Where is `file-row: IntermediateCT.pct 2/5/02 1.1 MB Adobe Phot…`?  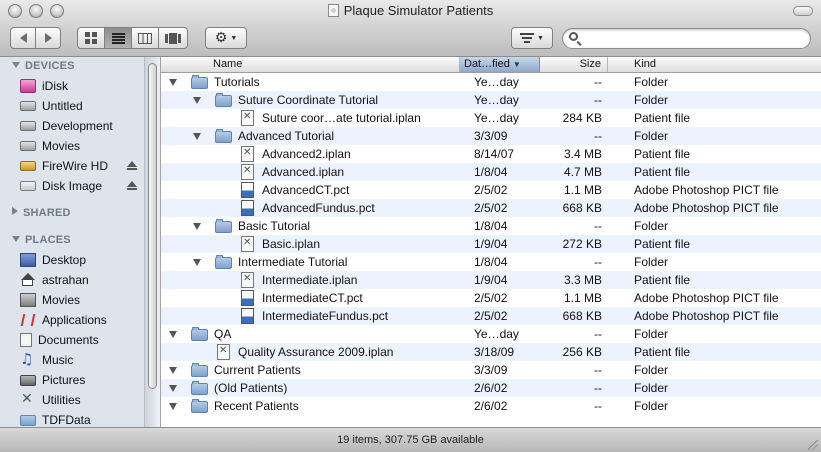 file-row: IntermediateCT.pct 2/5/02 1.1 MB Adobe Phot… is located at coordinates (491, 298).